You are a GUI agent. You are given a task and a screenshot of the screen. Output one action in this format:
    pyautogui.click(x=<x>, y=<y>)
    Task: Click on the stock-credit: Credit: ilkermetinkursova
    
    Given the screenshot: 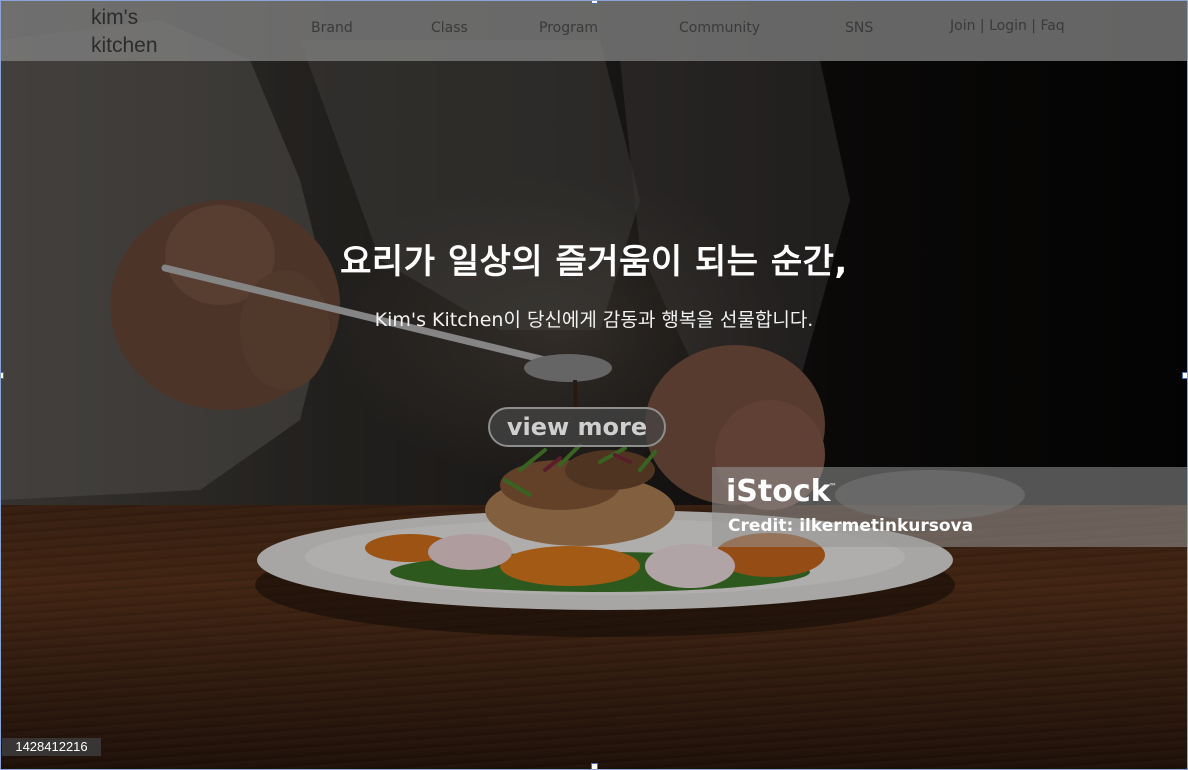 What is the action you would take?
    pyautogui.click(x=851, y=526)
    